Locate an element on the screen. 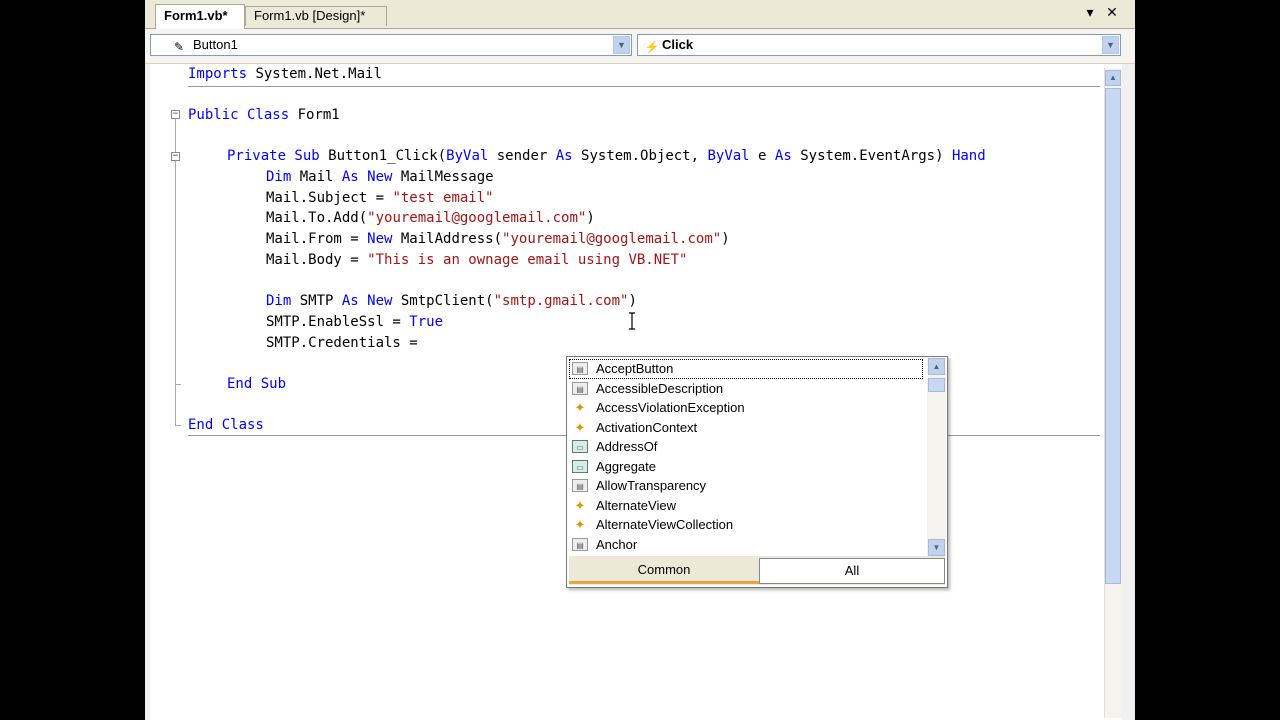 This screenshot has width=1280, height=720. method-name-value: Click is located at coordinates (678, 44).